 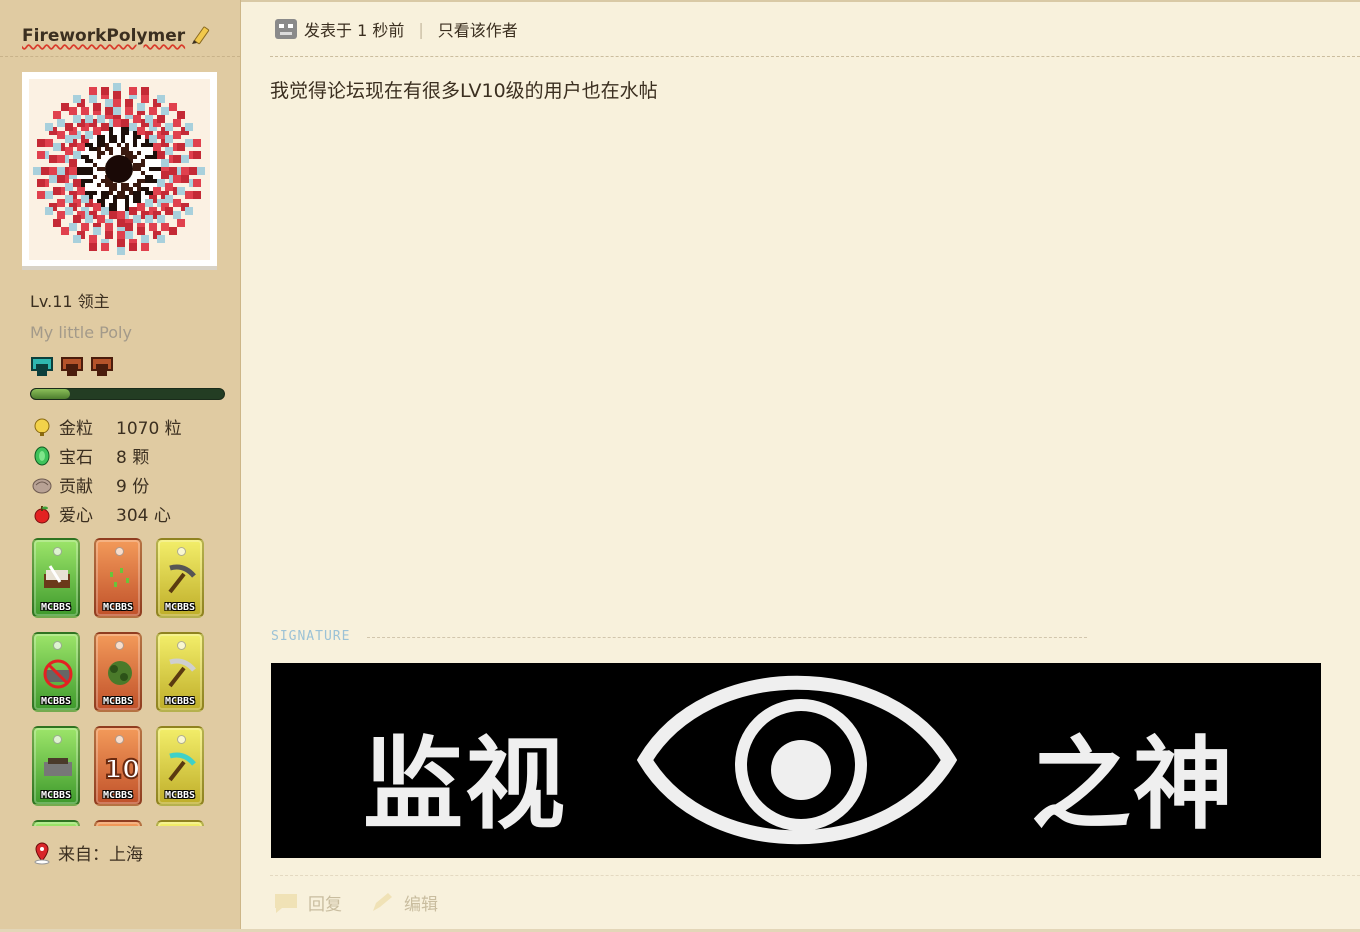 I want to click on stat-value: 304 心, so click(x=143, y=516).